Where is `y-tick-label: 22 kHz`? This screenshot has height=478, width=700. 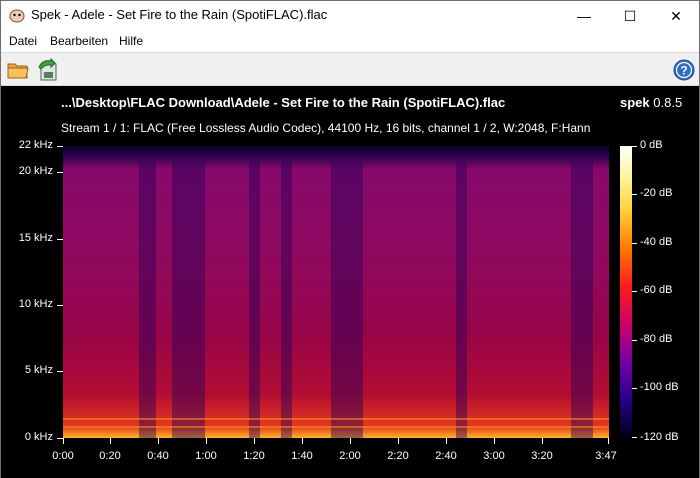
y-tick-label: 22 kHz is located at coordinates (35, 145).